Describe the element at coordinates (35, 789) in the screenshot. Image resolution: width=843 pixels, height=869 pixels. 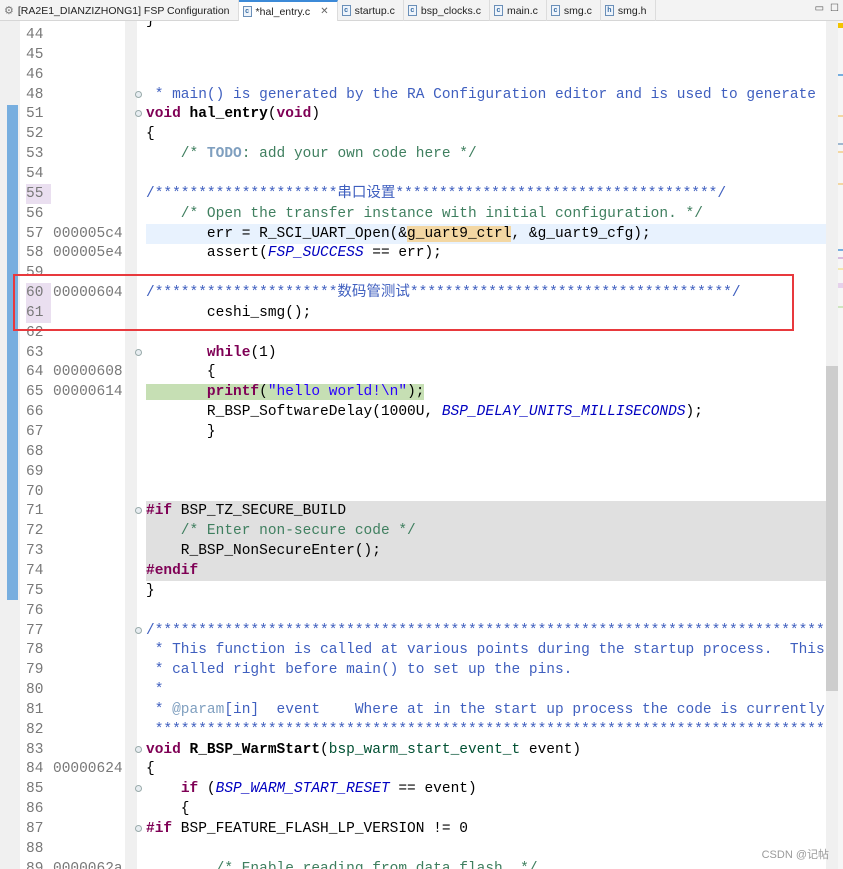
I see `line-number: 85` at that location.